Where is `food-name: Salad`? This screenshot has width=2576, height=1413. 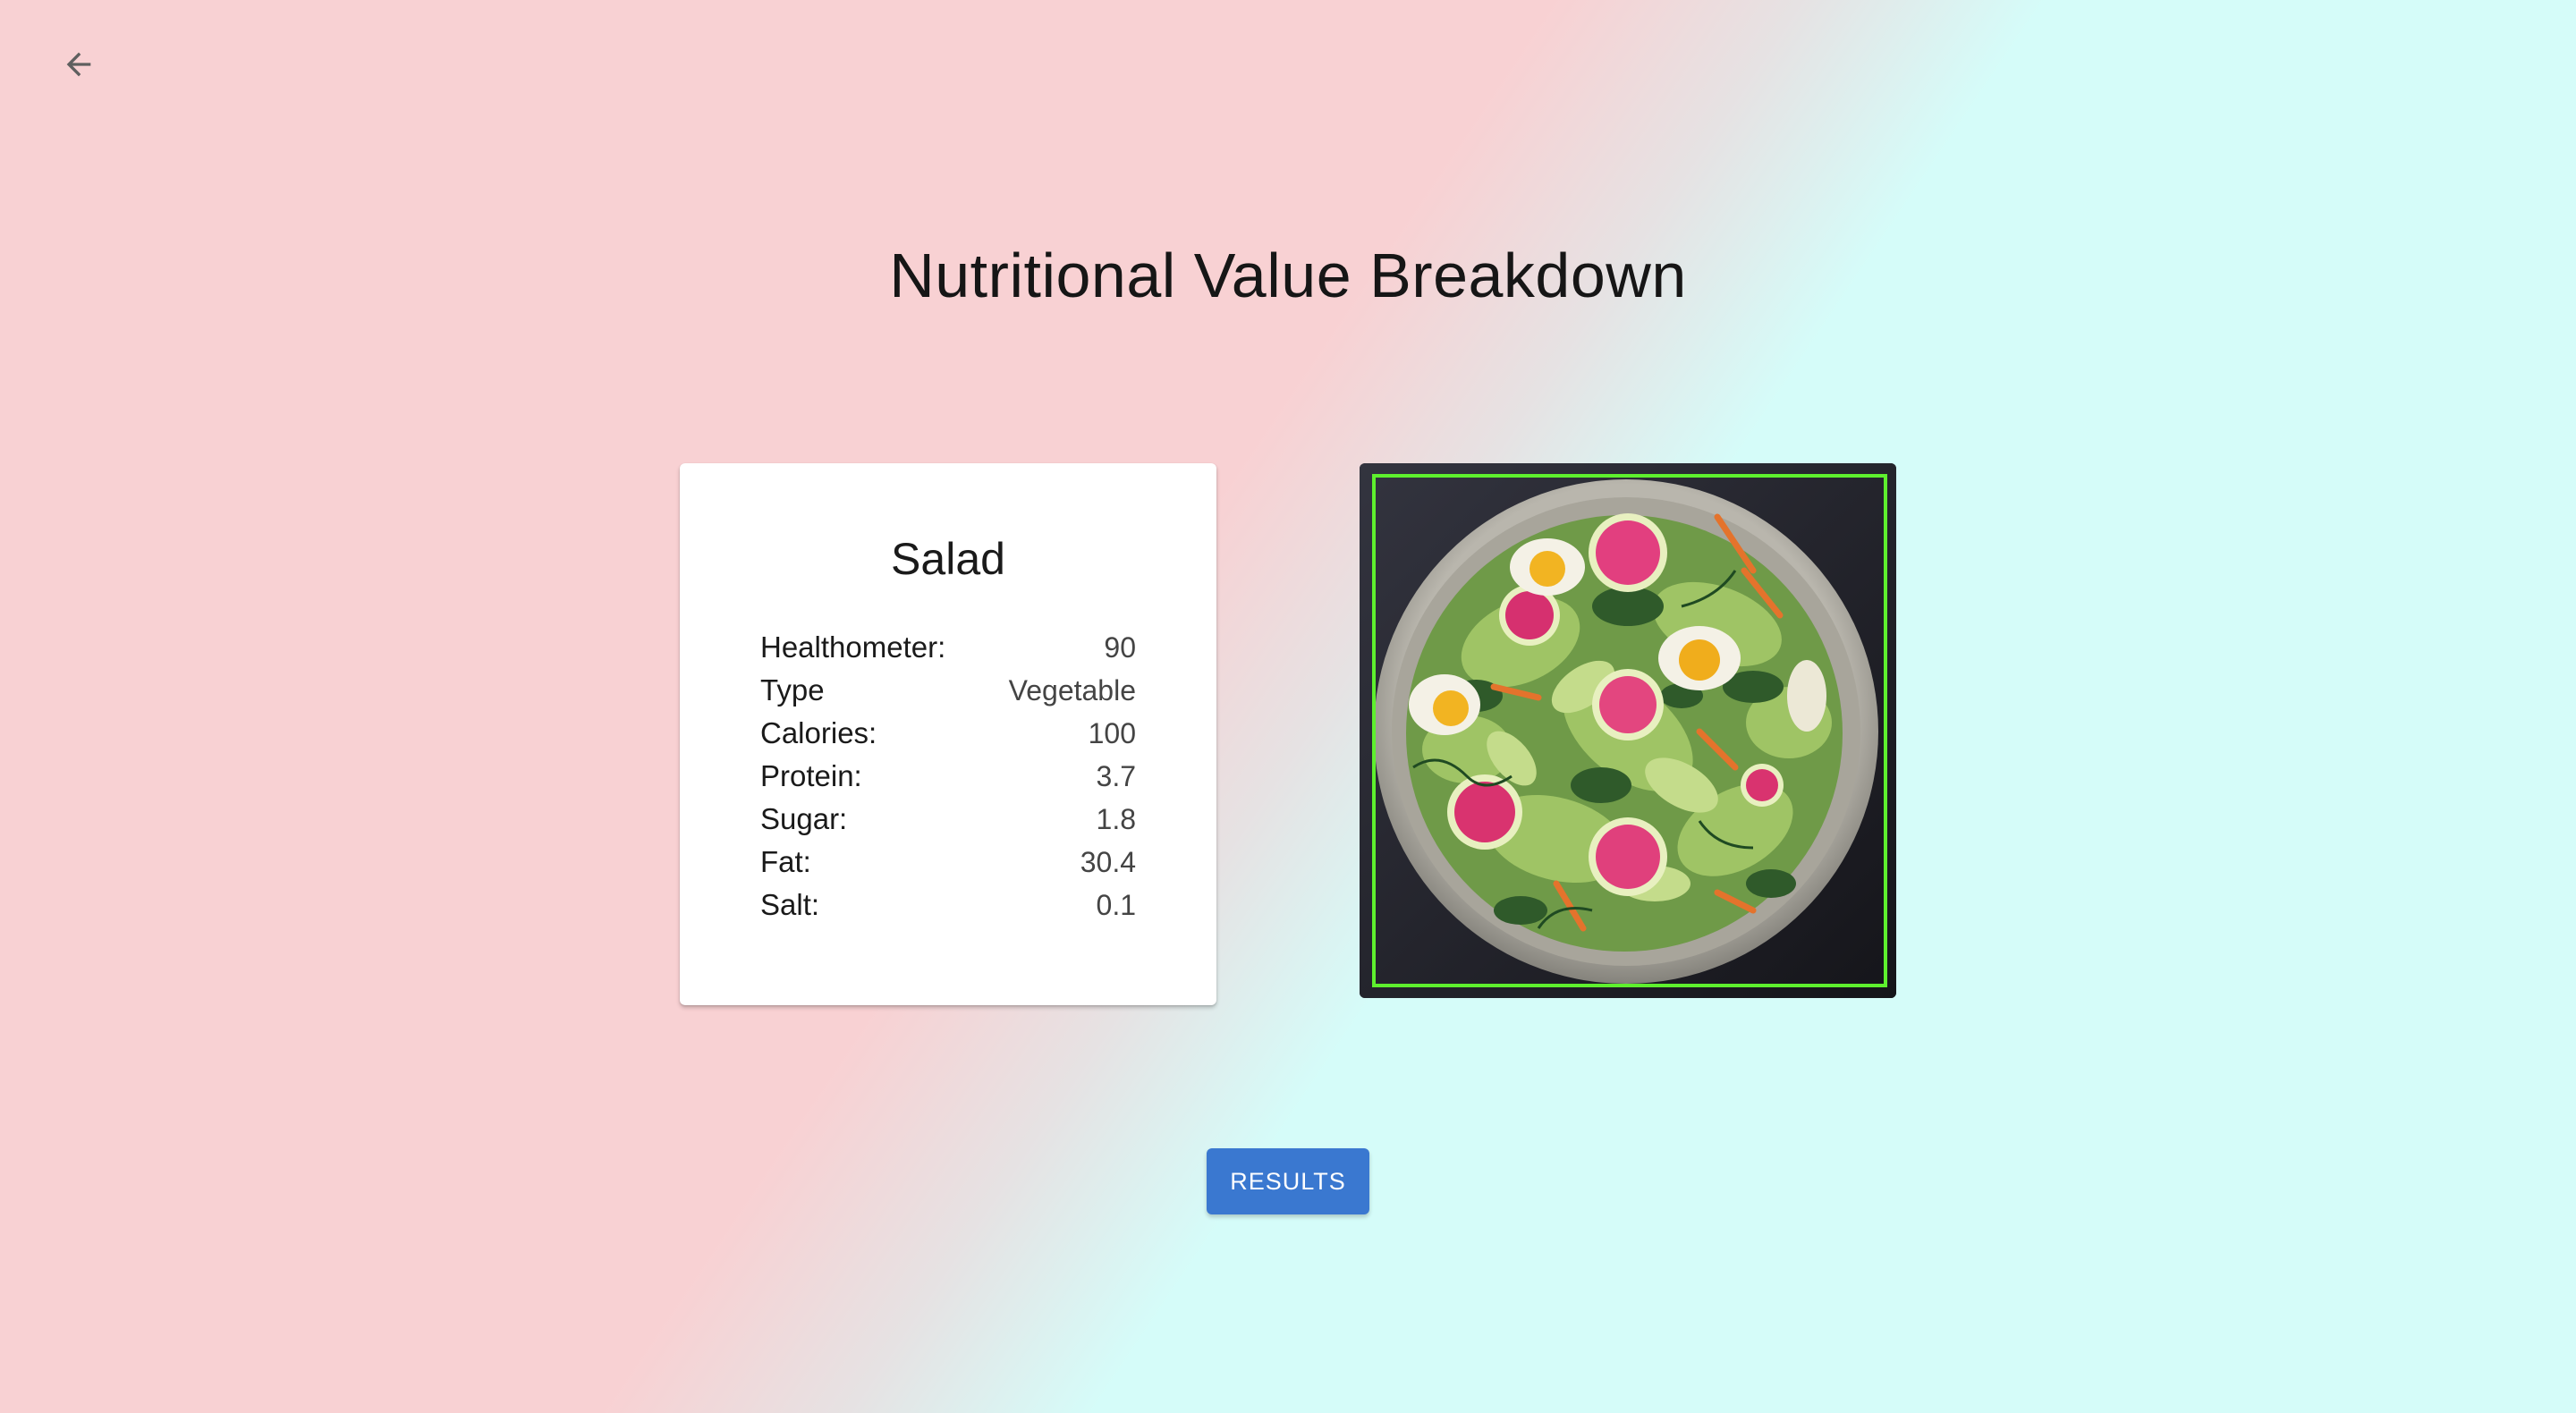 food-name: Salad is located at coordinates (948, 559).